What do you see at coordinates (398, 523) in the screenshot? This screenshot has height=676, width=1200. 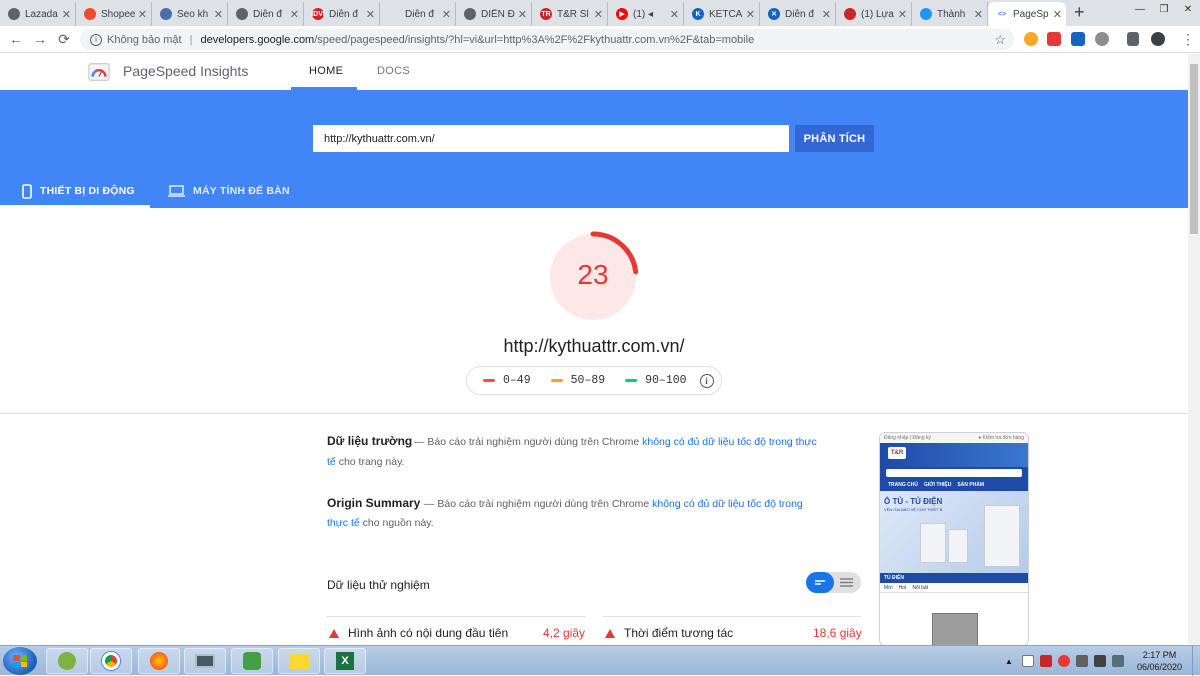 I see `origin-summary-desc-suffix: cho nguồn này.` at bounding box center [398, 523].